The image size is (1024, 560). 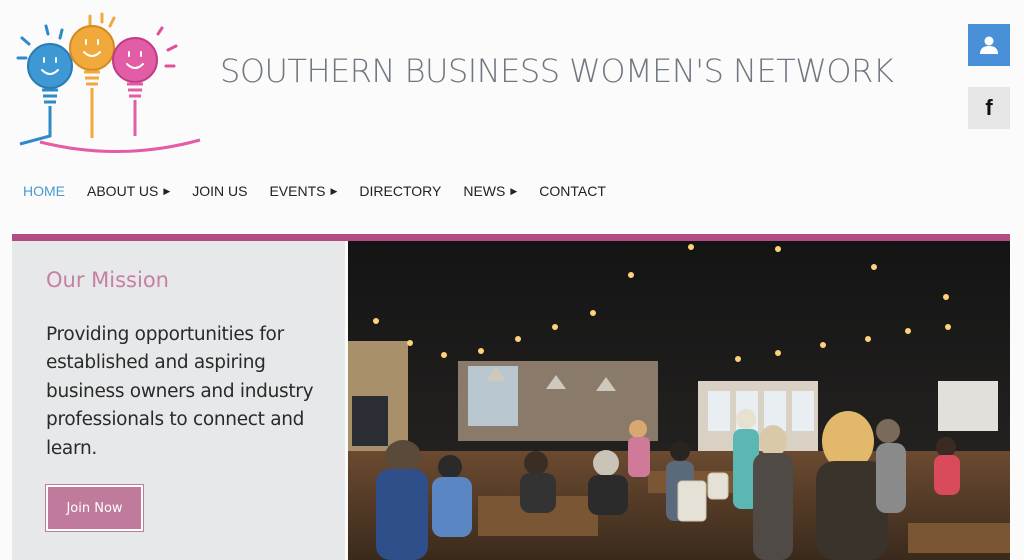 I want to click on nav-item-label: CONTACT, so click(x=572, y=191).